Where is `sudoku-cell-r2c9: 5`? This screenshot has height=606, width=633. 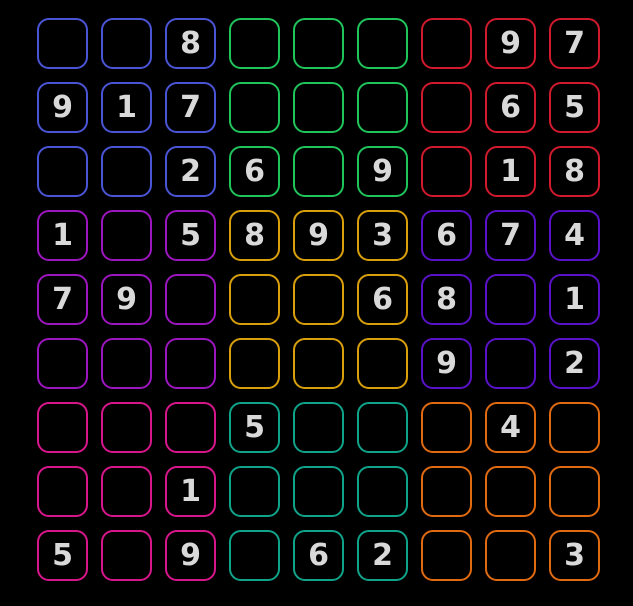
sudoku-cell-r2c9: 5 is located at coordinates (574, 107).